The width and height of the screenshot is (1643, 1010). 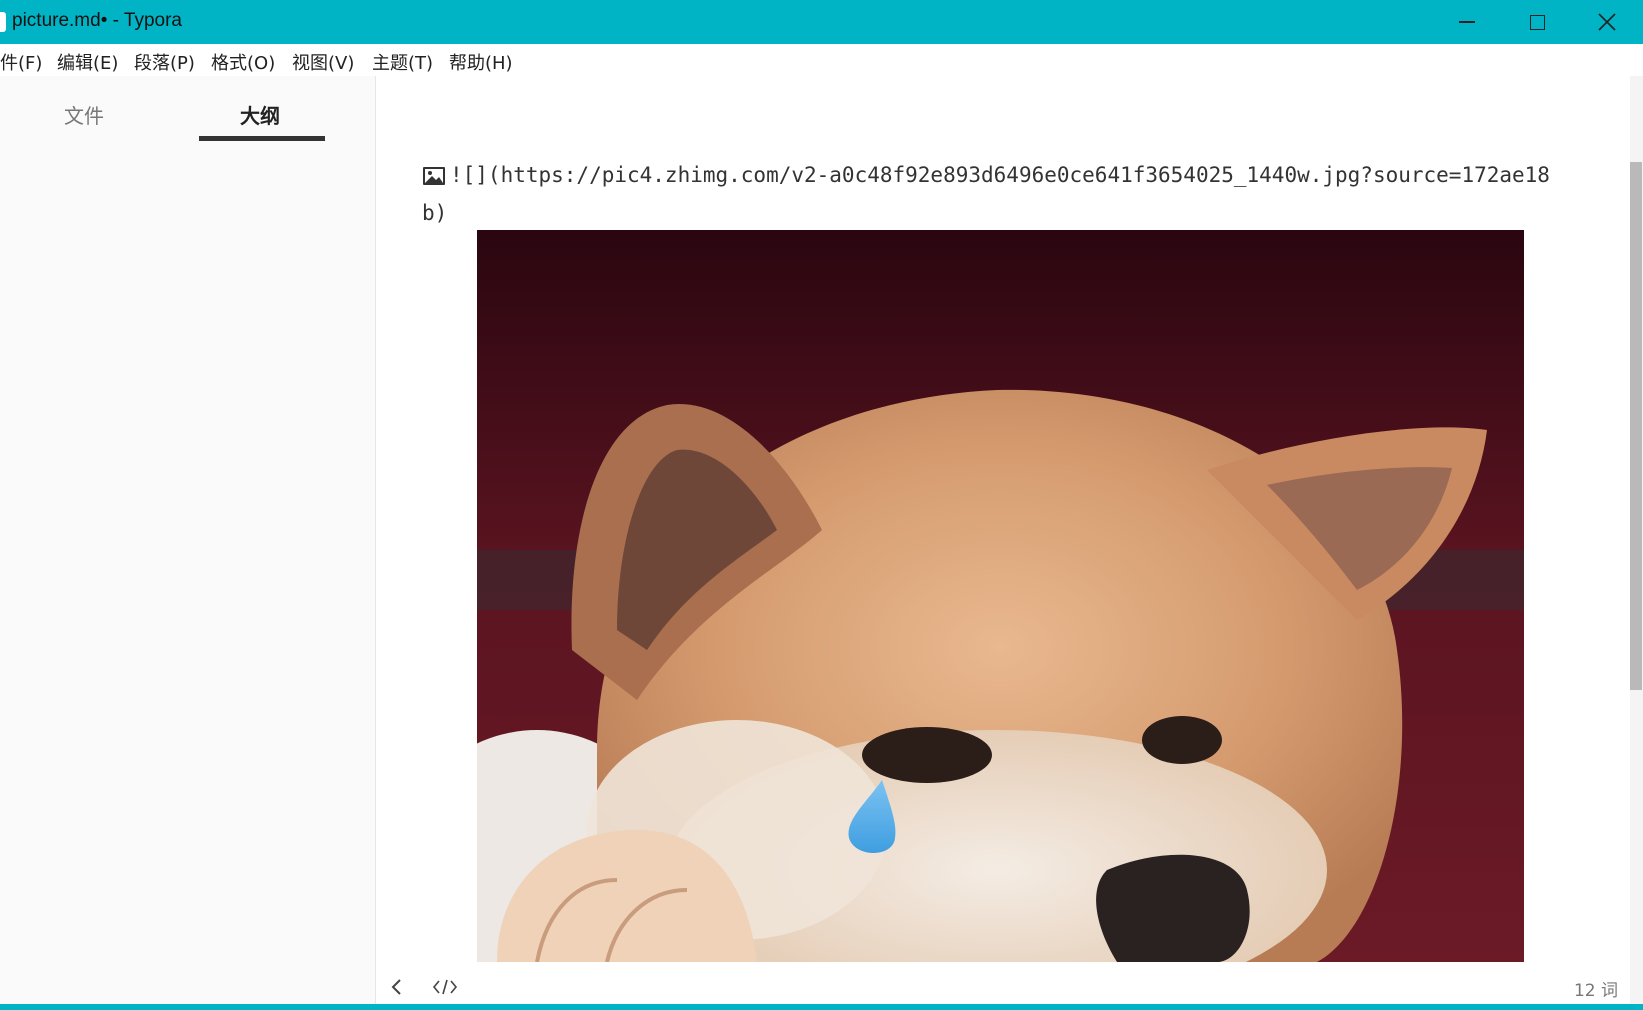 What do you see at coordinates (87, 62) in the screenshot?
I see `menu-edit: 编辑(E)` at bounding box center [87, 62].